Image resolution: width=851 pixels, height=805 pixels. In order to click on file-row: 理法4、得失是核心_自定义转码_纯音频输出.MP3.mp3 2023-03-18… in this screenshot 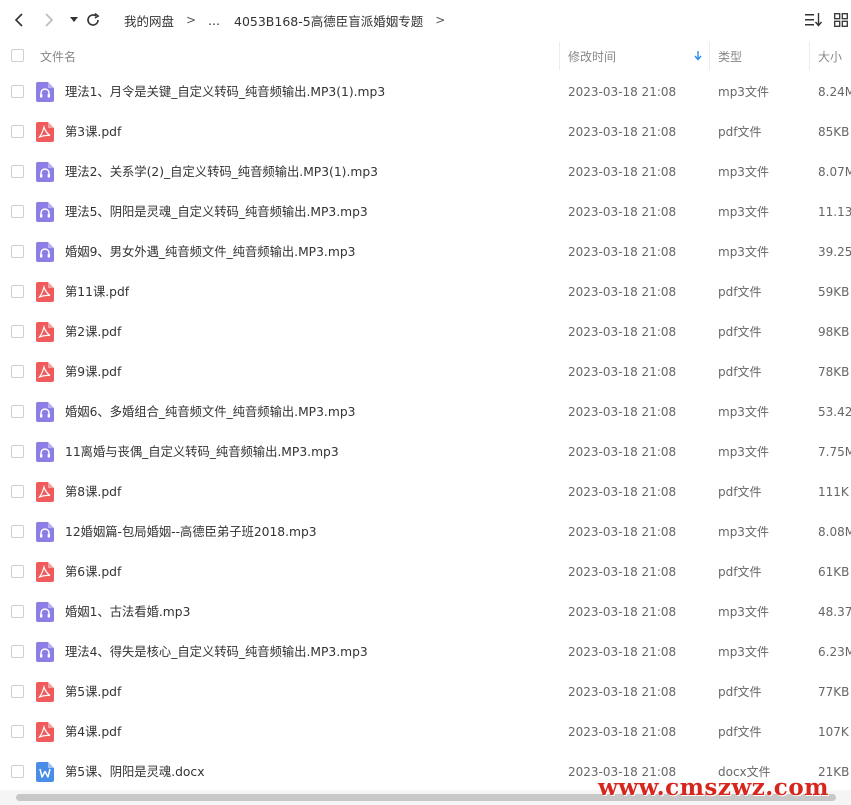, I will do `click(425, 652)`.